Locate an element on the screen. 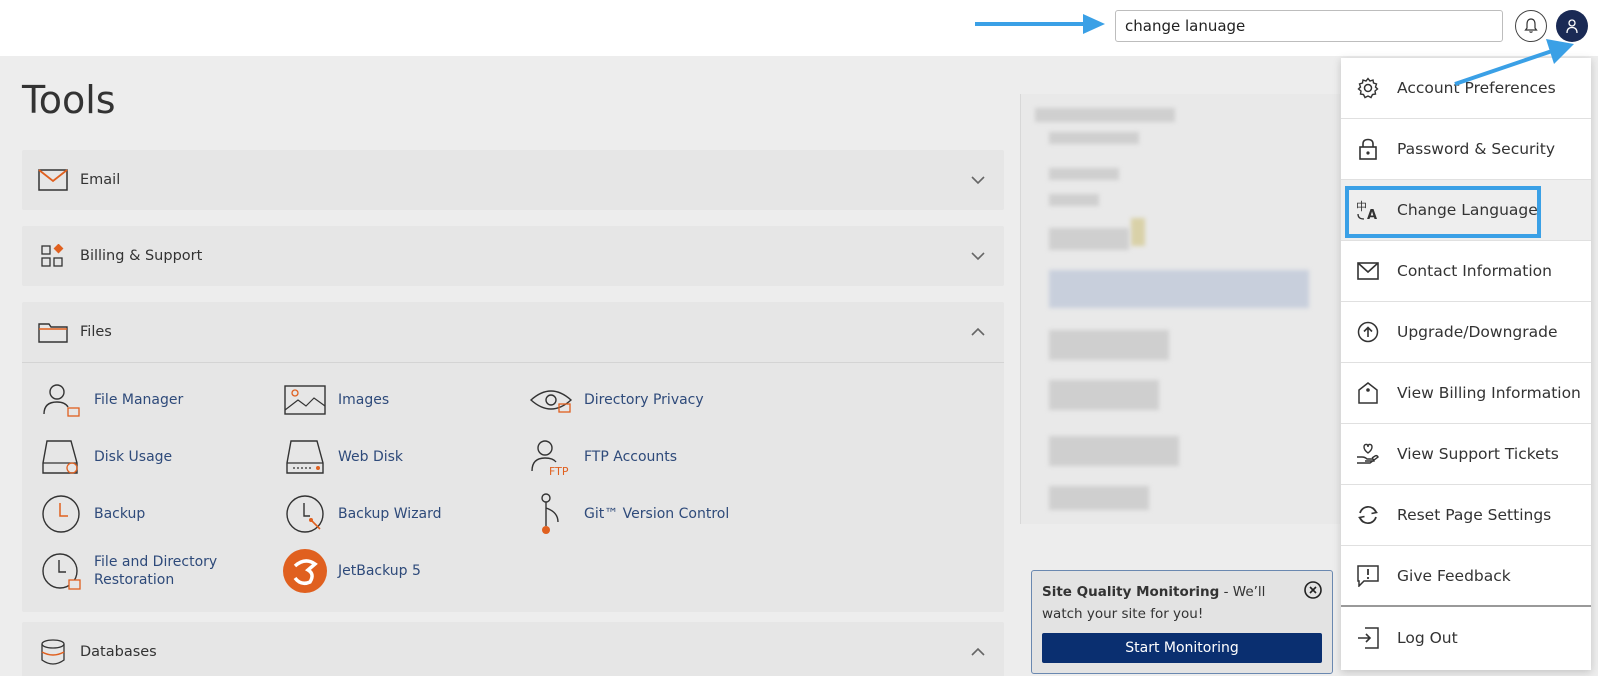 Image resolution: width=1598 pixels, height=676 pixels. tool-label: FTP Accounts is located at coordinates (631, 457).